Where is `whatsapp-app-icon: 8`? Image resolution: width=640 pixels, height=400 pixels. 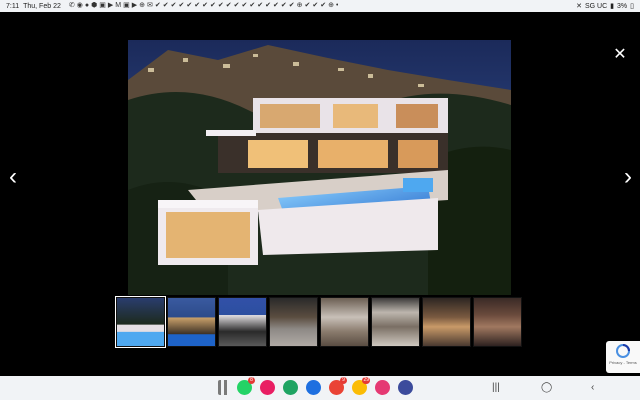 whatsapp-app-icon: 8 is located at coordinates (246, 386).